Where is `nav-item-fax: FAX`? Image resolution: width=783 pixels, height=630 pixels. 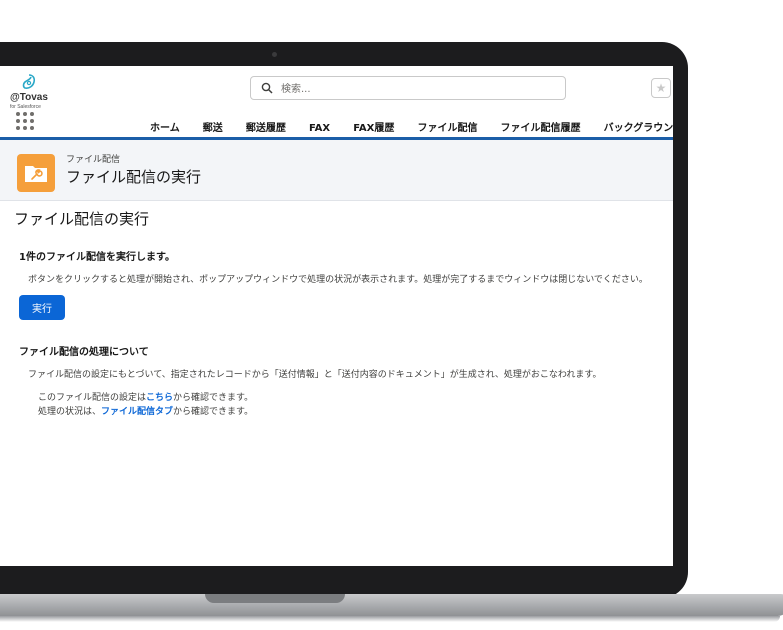 nav-item-fax: FAX is located at coordinates (319, 128).